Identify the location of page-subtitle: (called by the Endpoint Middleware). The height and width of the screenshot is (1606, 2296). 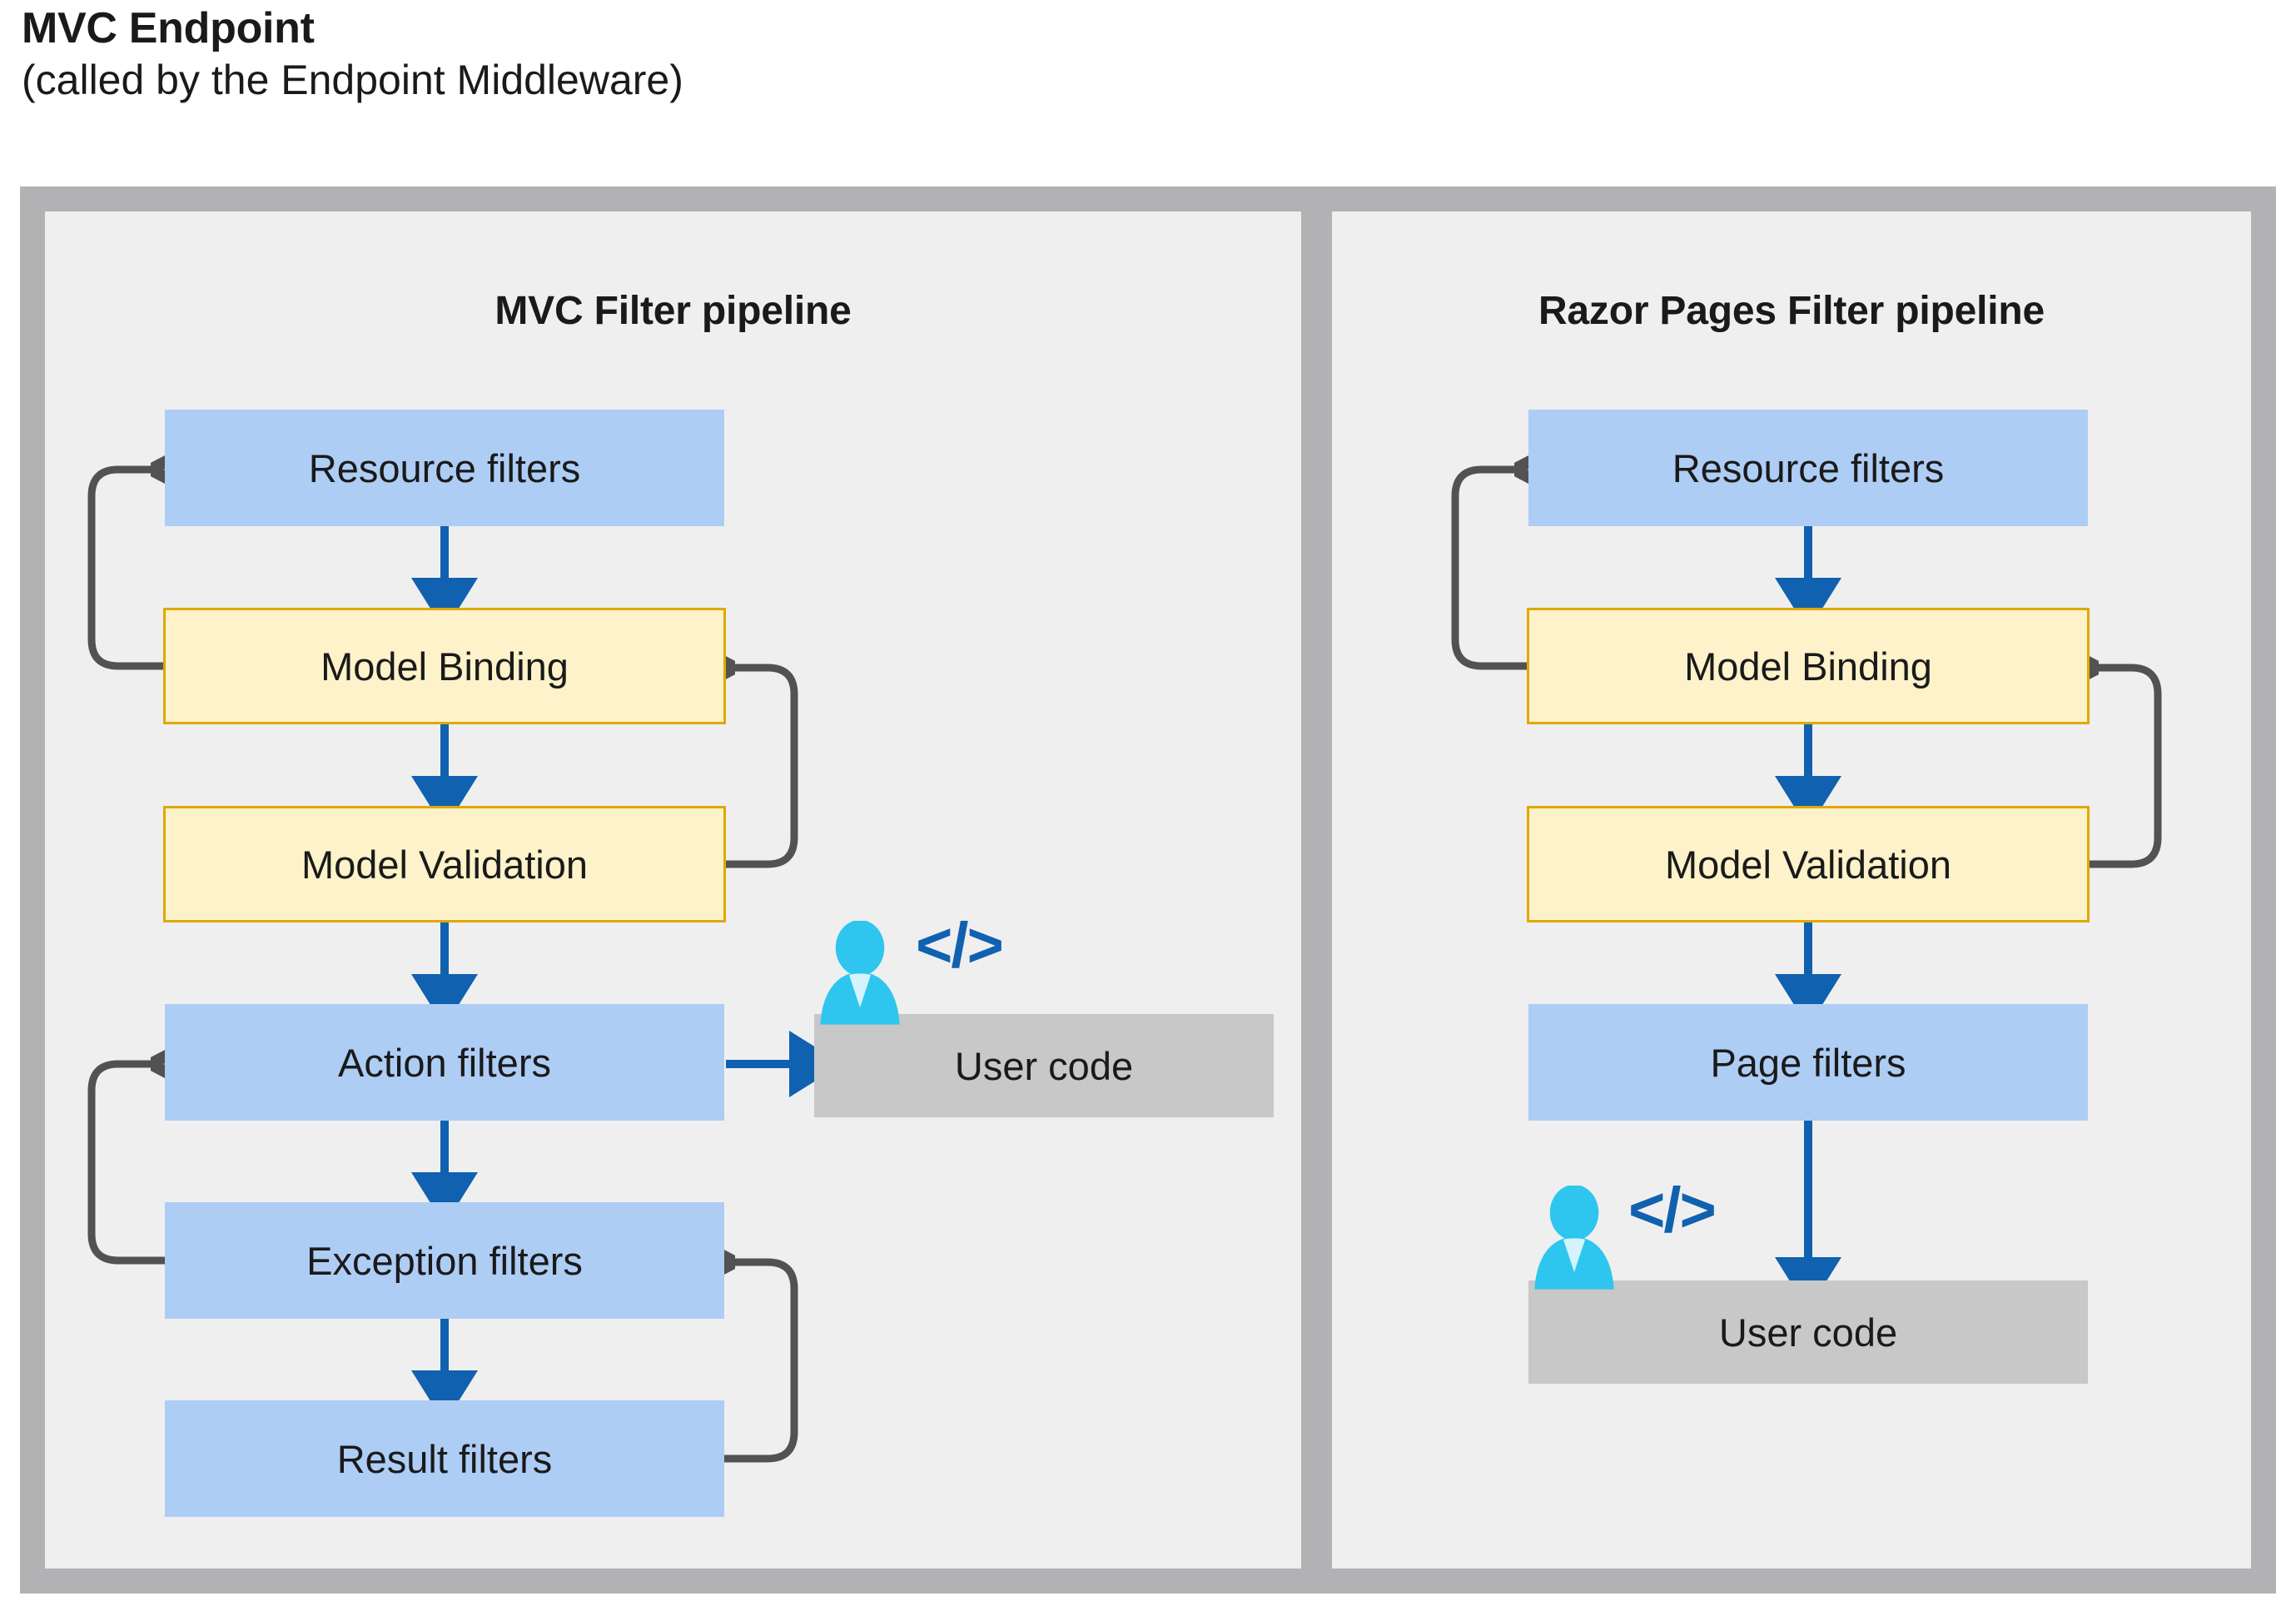
(352, 80).